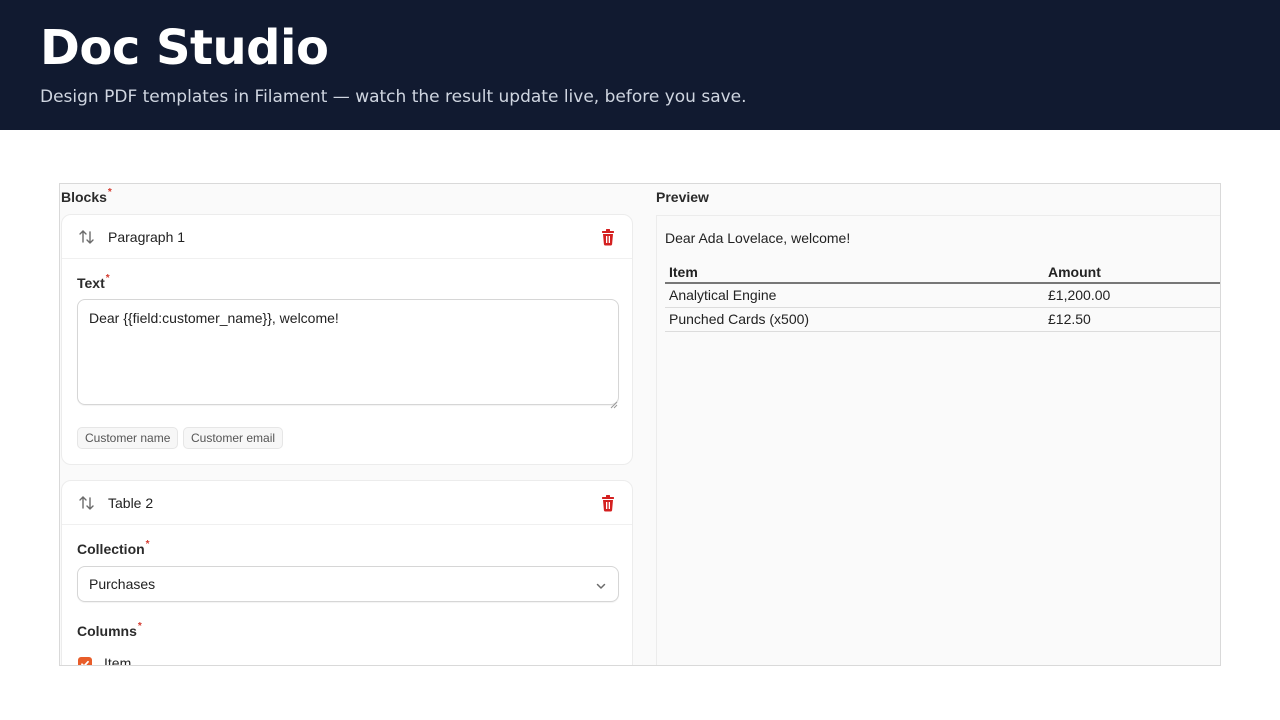  Describe the element at coordinates (131, 503) in the screenshot. I see `table-block-title: Table 2` at that location.